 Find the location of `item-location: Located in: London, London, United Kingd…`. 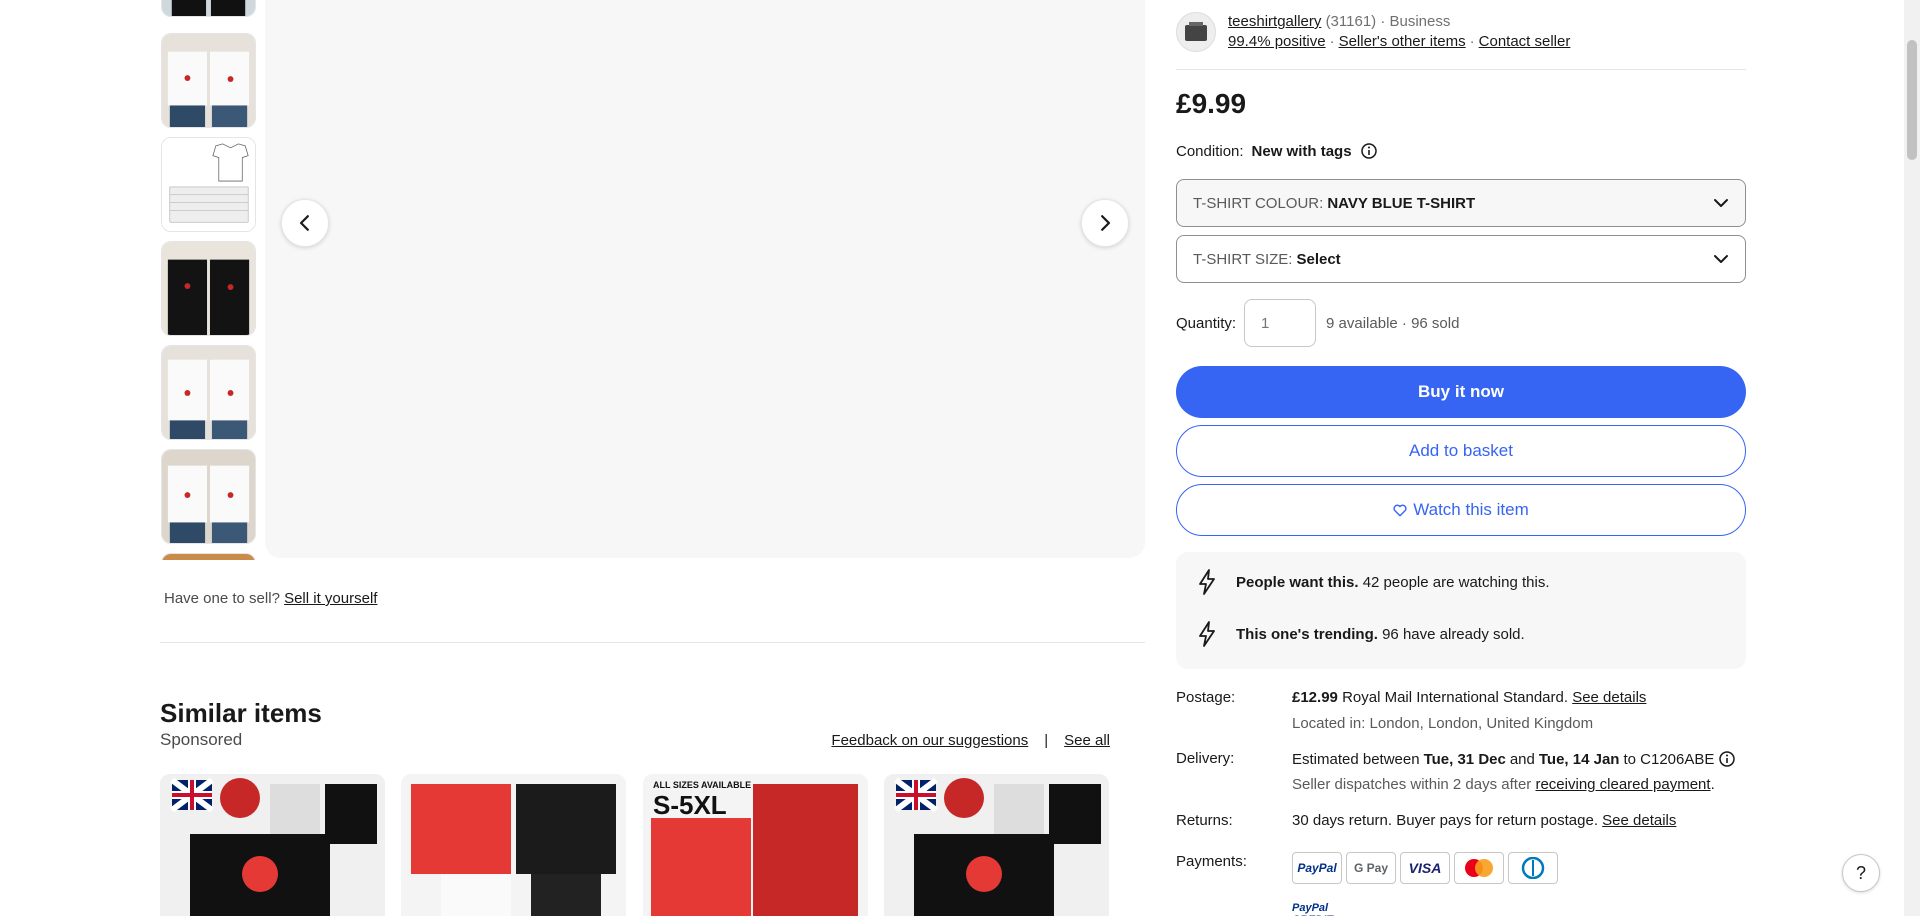

item-location: Located in: London, London, United Kingd… is located at coordinates (1442, 723).